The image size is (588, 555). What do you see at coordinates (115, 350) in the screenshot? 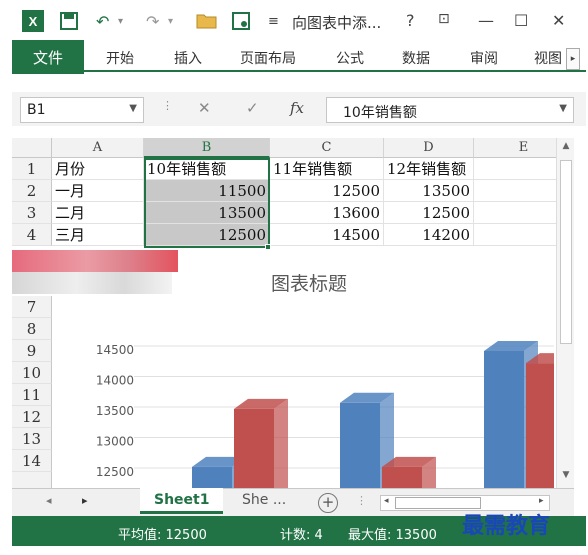
I see `y-tick-label: 14500` at bounding box center [115, 350].